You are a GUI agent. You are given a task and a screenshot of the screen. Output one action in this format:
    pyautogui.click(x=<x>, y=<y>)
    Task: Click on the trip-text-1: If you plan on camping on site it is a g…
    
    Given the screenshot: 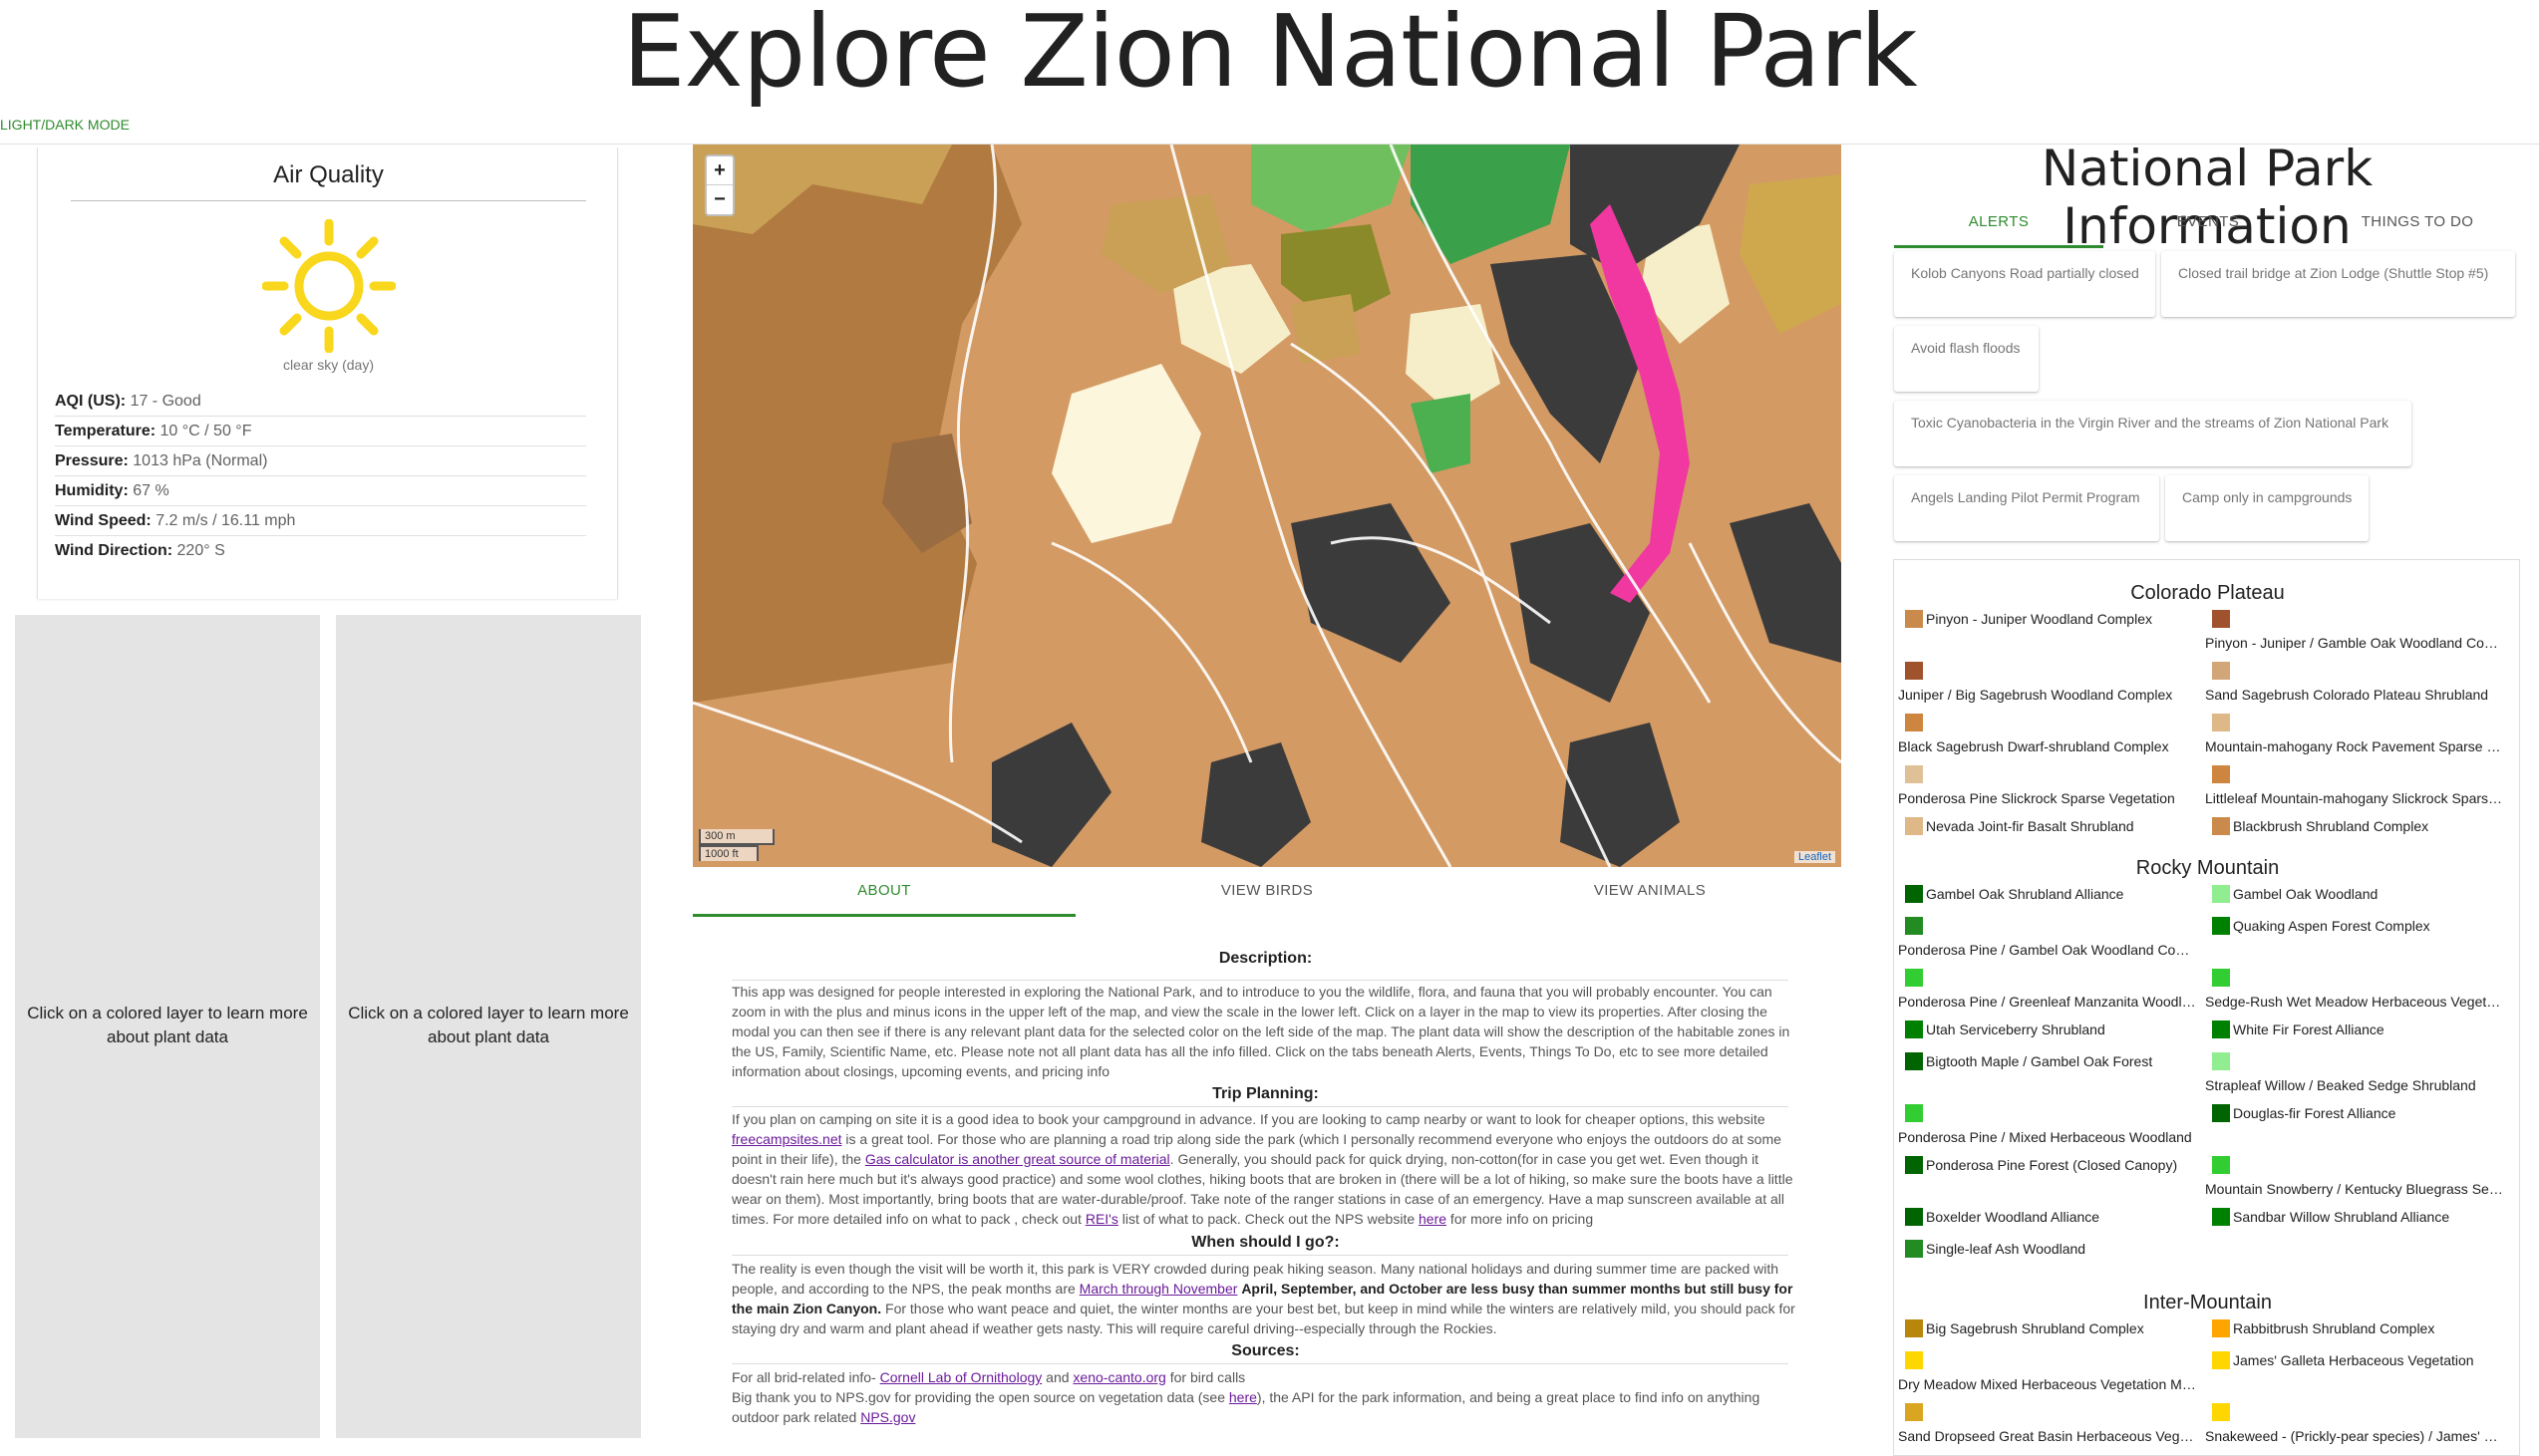 What is the action you would take?
    pyautogui.click(x=1248, y=1119)
    